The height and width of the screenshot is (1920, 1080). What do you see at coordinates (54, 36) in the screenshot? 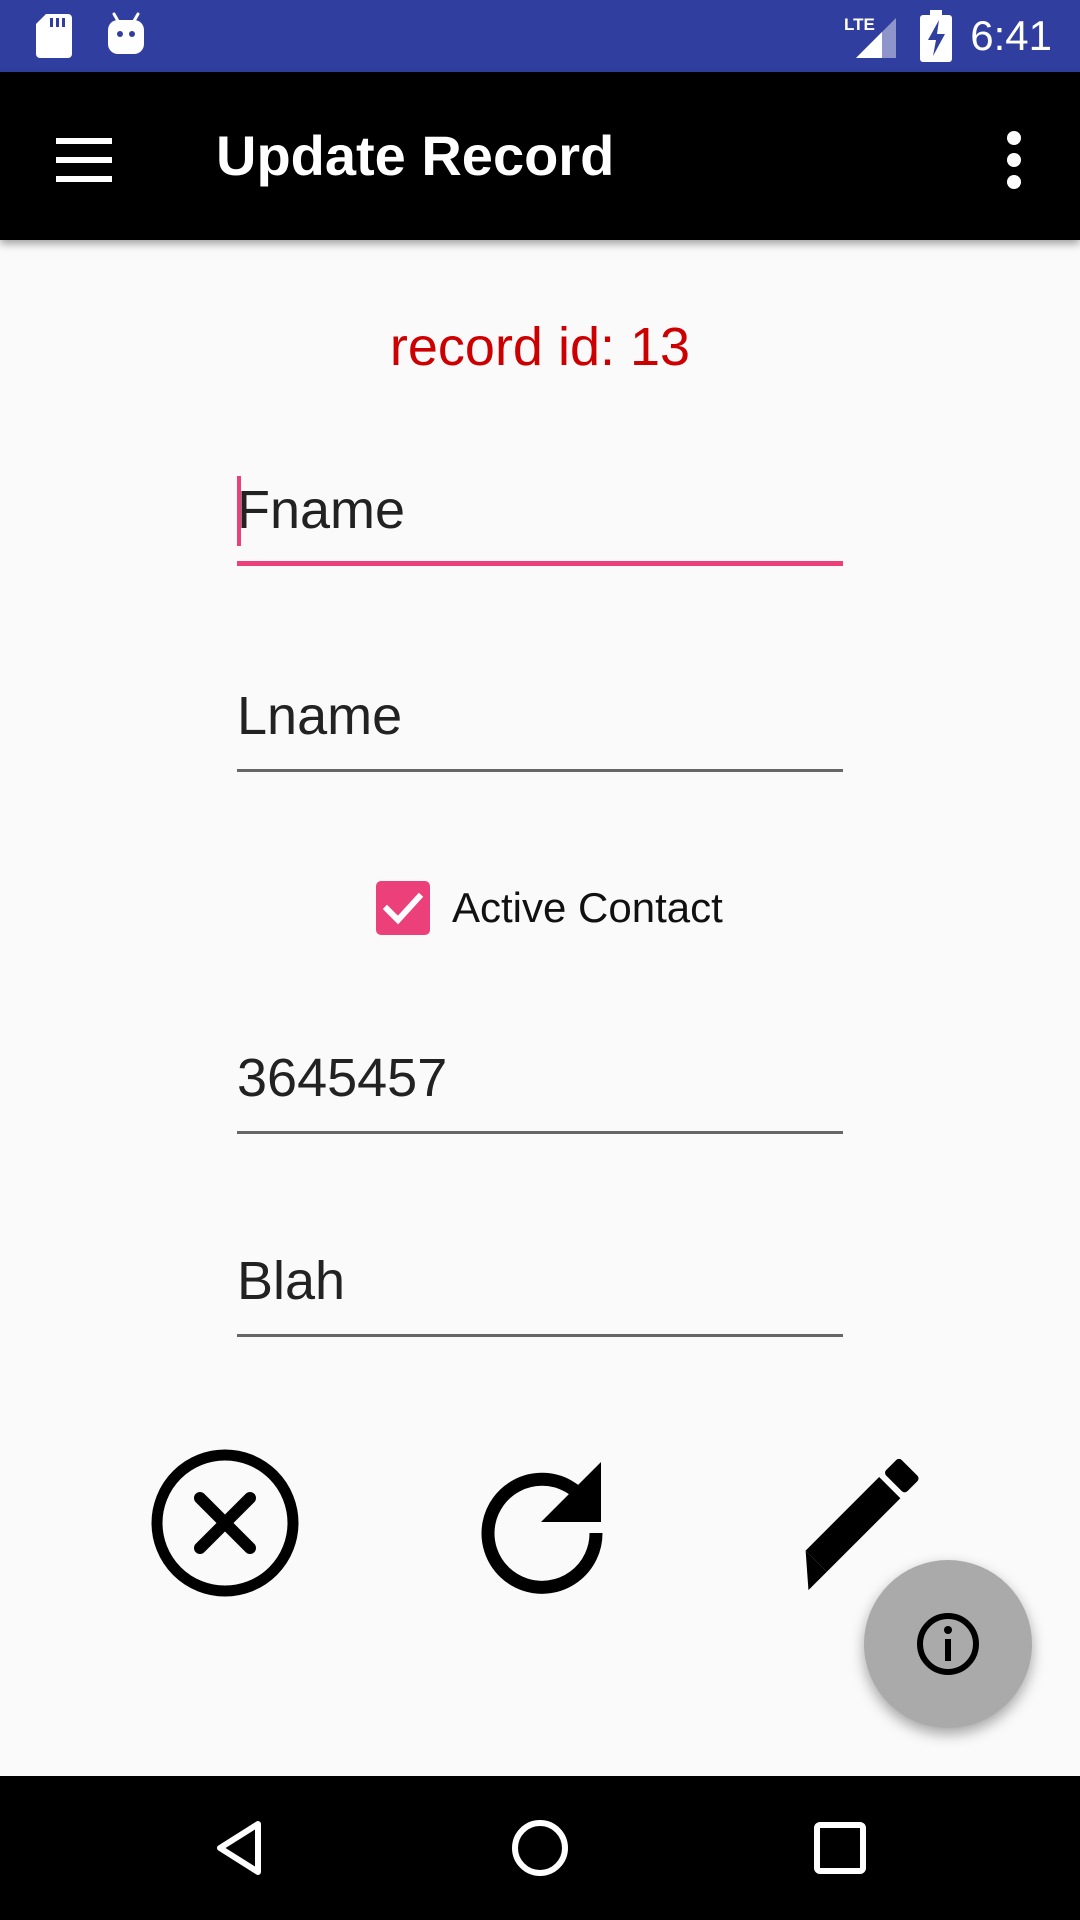
I see `sd-card-icon` at bounding box center [54, 36].